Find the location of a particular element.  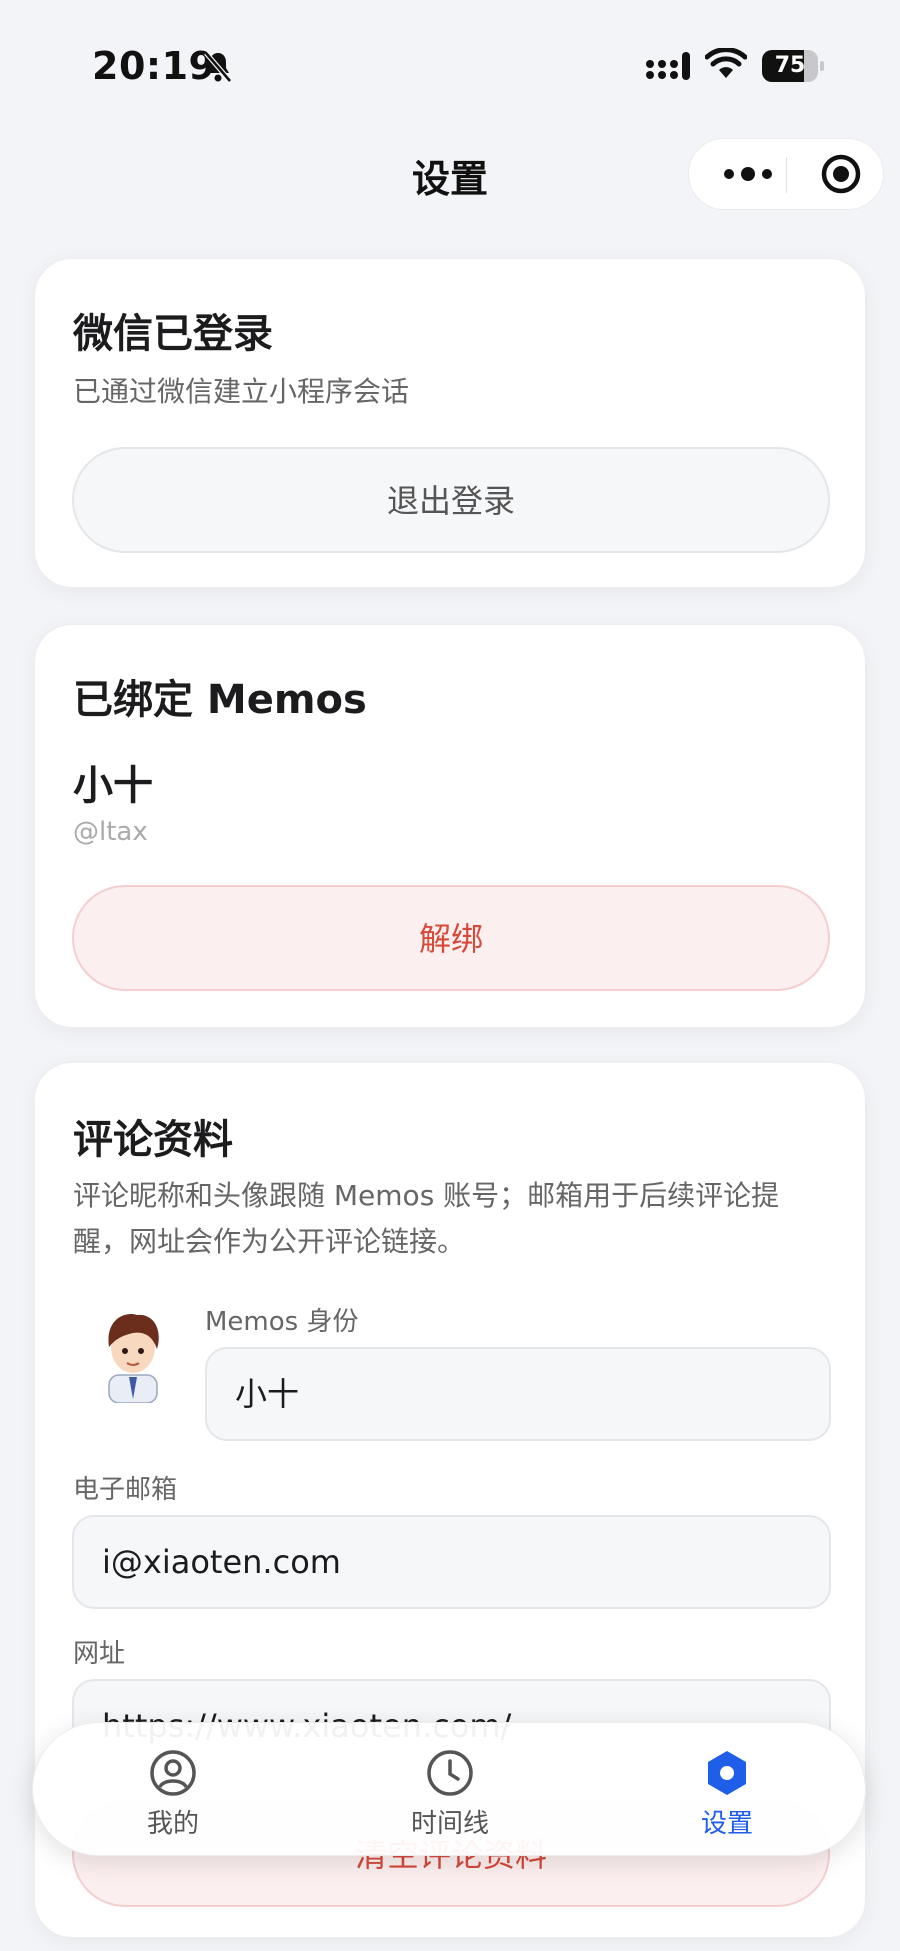

wifi-icon is located at coordinates (726, 63).